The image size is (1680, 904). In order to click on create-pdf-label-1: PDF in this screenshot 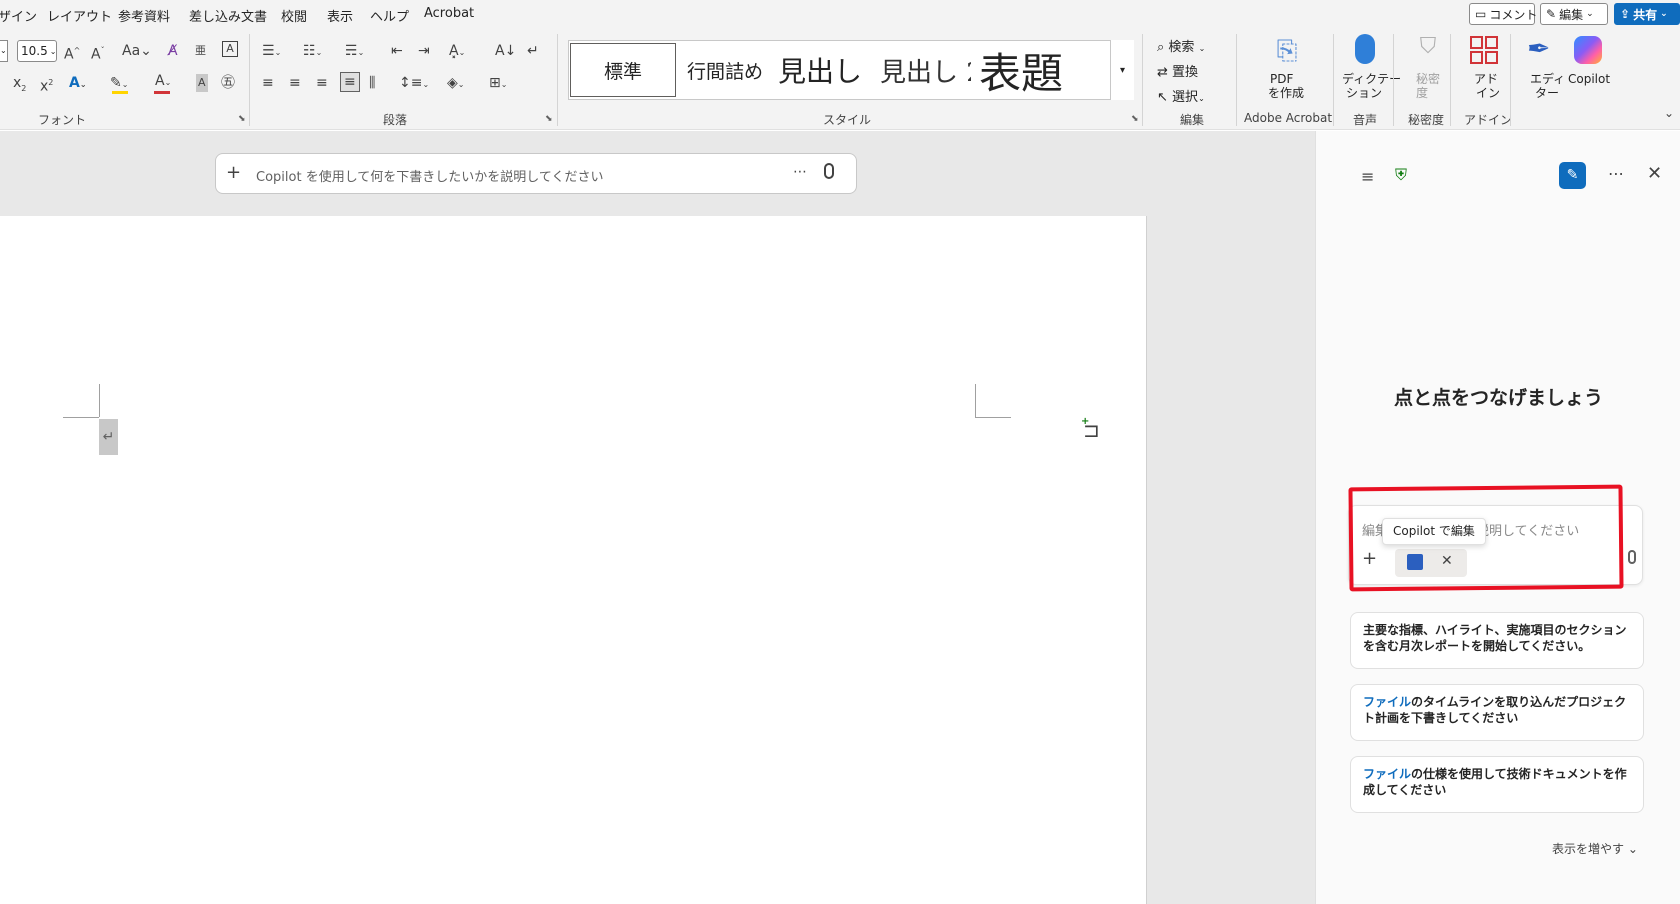, I will do `click(1282, 79)`.